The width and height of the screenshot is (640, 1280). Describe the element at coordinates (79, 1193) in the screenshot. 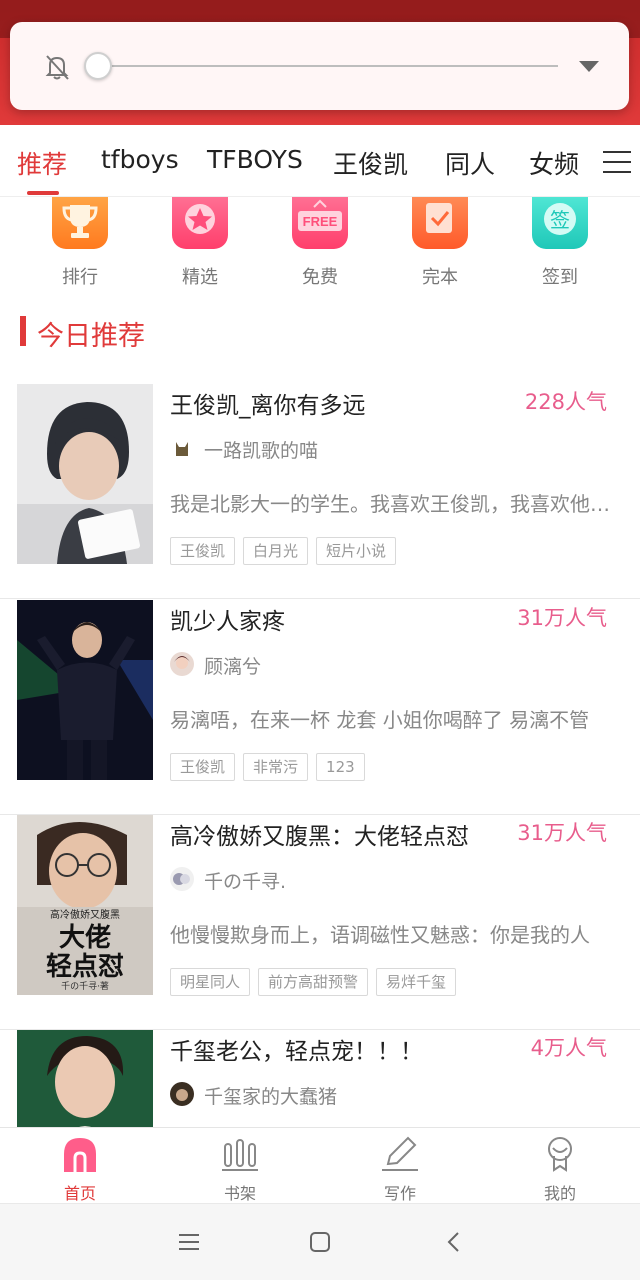

I see `nav-home-label: 首页` at that location.